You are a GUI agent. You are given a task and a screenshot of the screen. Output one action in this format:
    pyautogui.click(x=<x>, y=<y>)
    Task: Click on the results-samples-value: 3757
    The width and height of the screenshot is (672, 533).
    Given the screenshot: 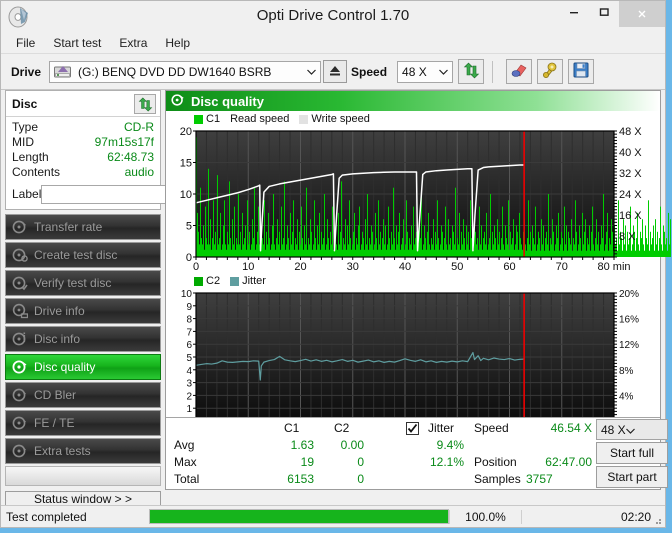 What is the action you would take?
    pyautogui.click(x=539, y=479)
    